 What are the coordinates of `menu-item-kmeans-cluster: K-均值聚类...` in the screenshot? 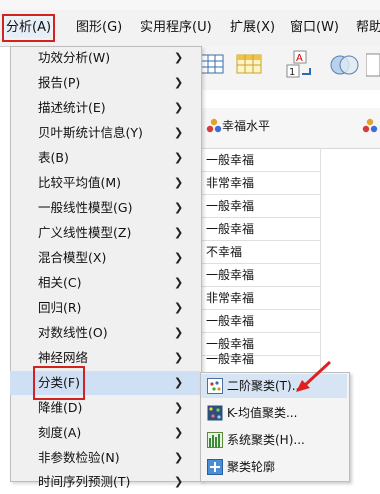 It's located at (274, 413).